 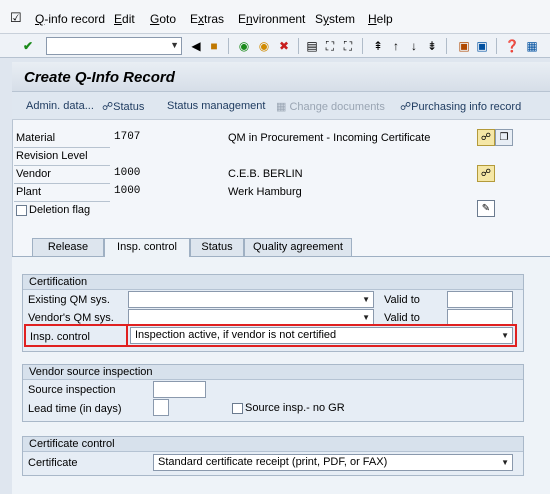 What do you see at coordinates (179, 389) in the screenshot?
I see `source-inspection-input` at bounding box center [179, 389].